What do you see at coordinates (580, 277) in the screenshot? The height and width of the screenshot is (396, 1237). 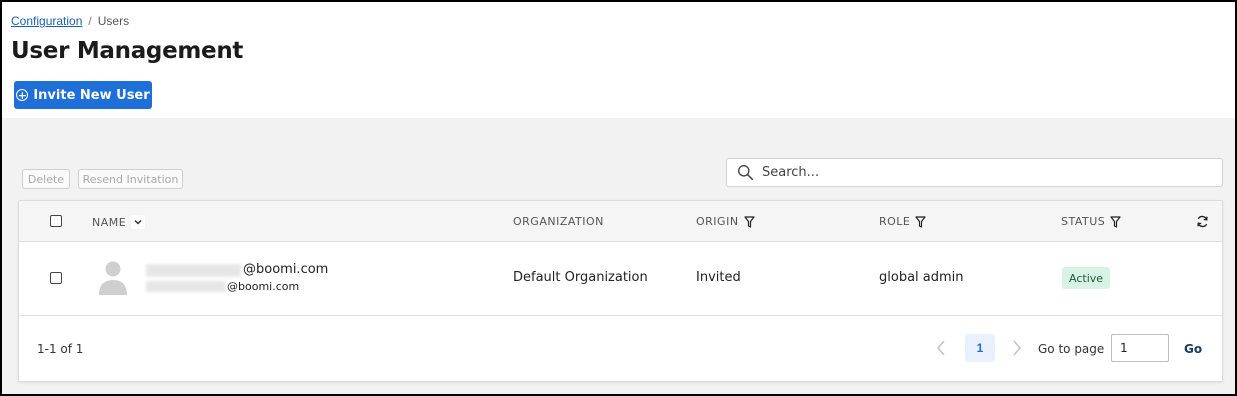 I see `user-organization: Default Organization` at bounding box center [580, 277].